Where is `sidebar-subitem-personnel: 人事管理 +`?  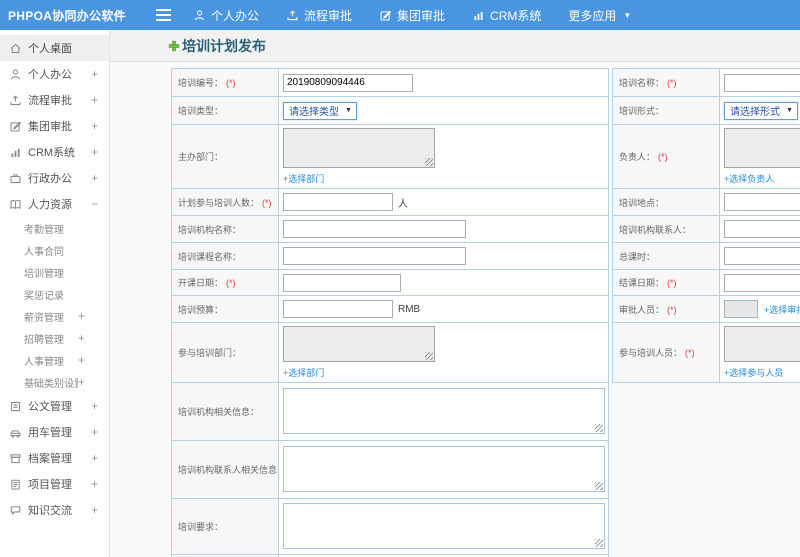
sidebar-subitem-personnel: 人事管理 + is located at coordinates (54, 360).